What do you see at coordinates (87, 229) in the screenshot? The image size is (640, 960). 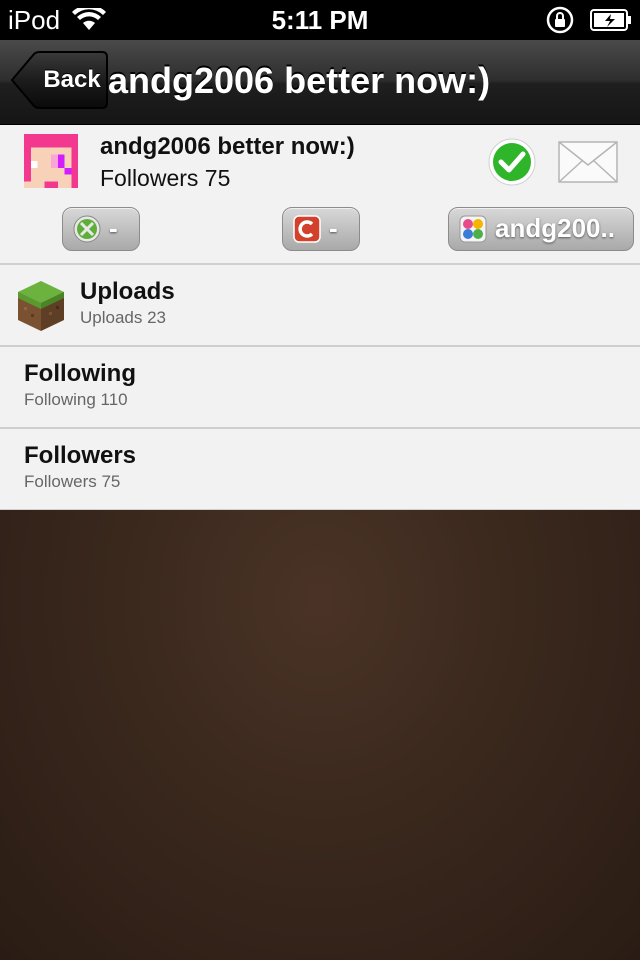 I see `xbox-icon` at bounding box center [87, 229].